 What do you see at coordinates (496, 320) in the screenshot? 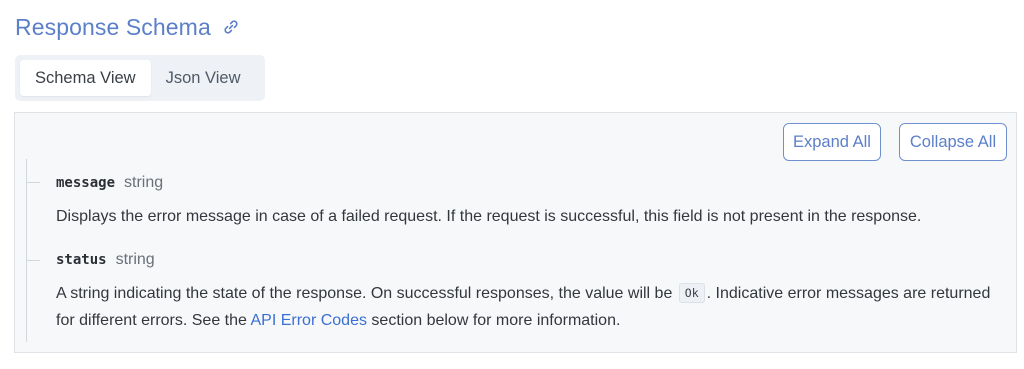
I see `description-text: section below for more information.` at bounding box center [496, 320].